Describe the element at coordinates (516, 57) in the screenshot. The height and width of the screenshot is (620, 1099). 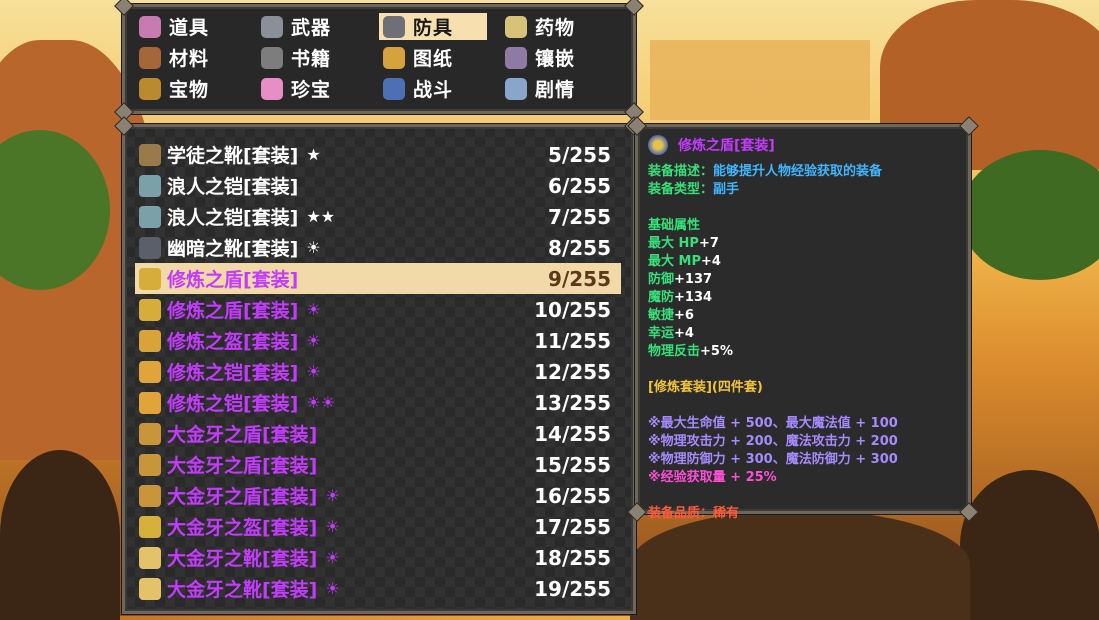
I see `grid-icon` at that location.